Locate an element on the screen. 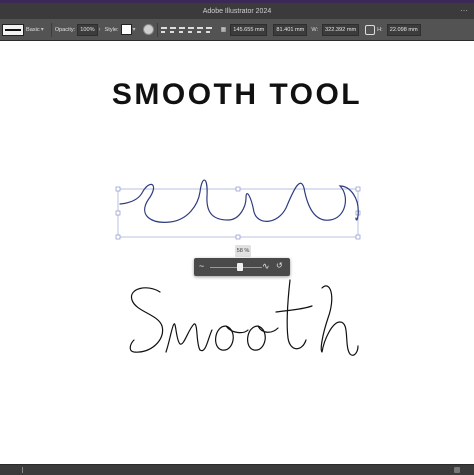 This screenshot has height=475, width=474. selection-bounding-box is located at coordinates (238, 213).